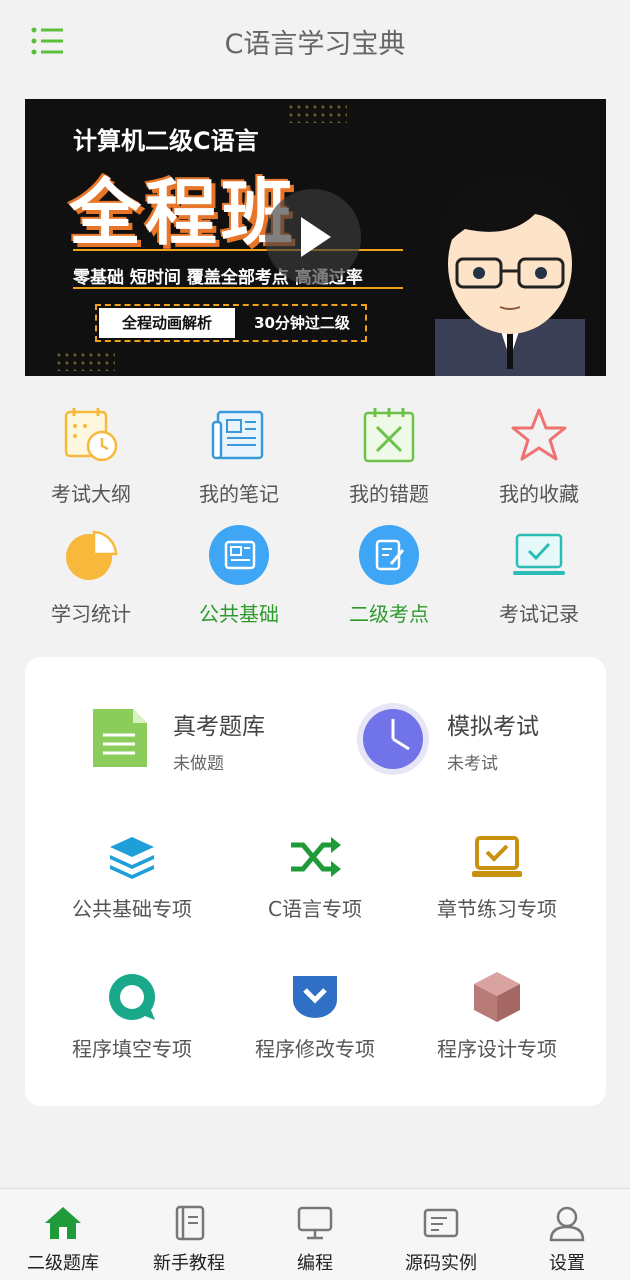 This screenshot has width=630, height=1280. What do you see at coordinates (315, 1049) in the screenshot?
I see `topic-label: 程序修改专项` at bounding box center [315, 1049].